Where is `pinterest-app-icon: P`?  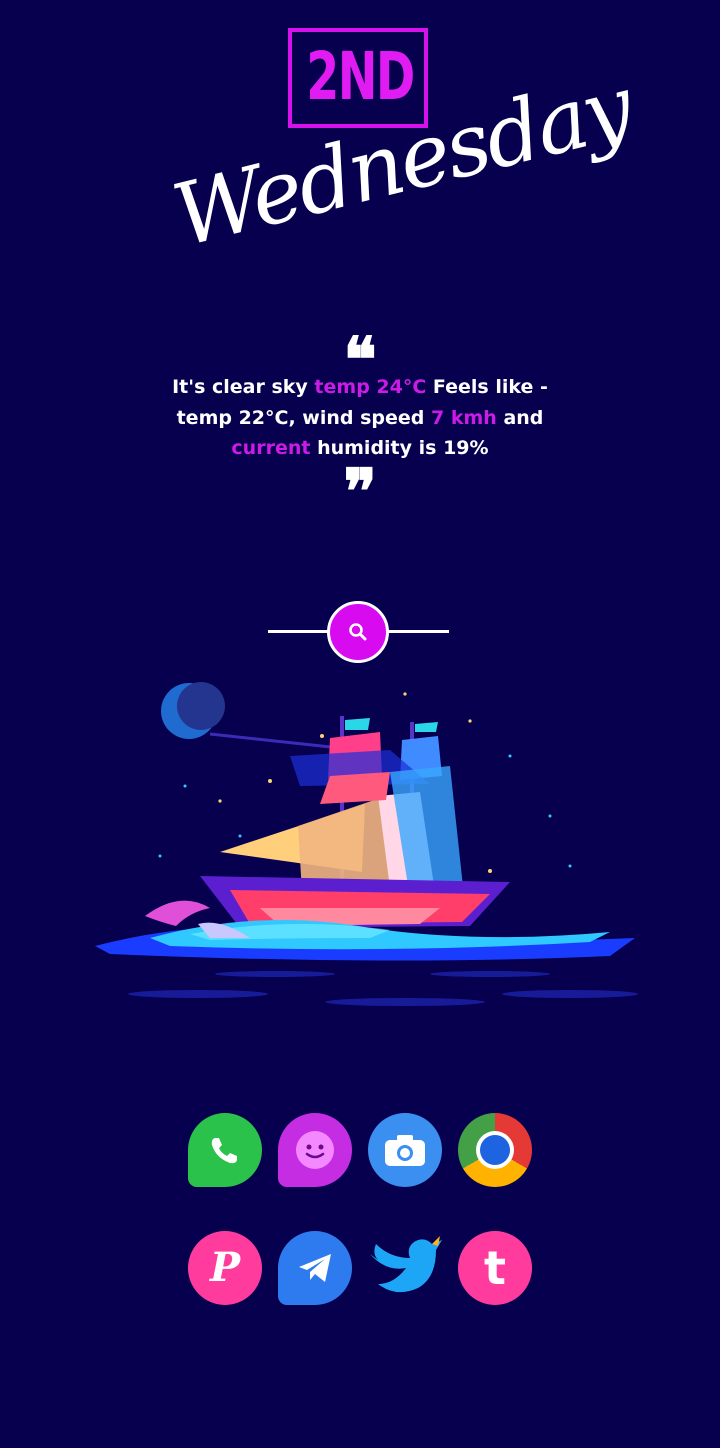 pinterest-app-icon: P is located at coordinates (225, 1268).